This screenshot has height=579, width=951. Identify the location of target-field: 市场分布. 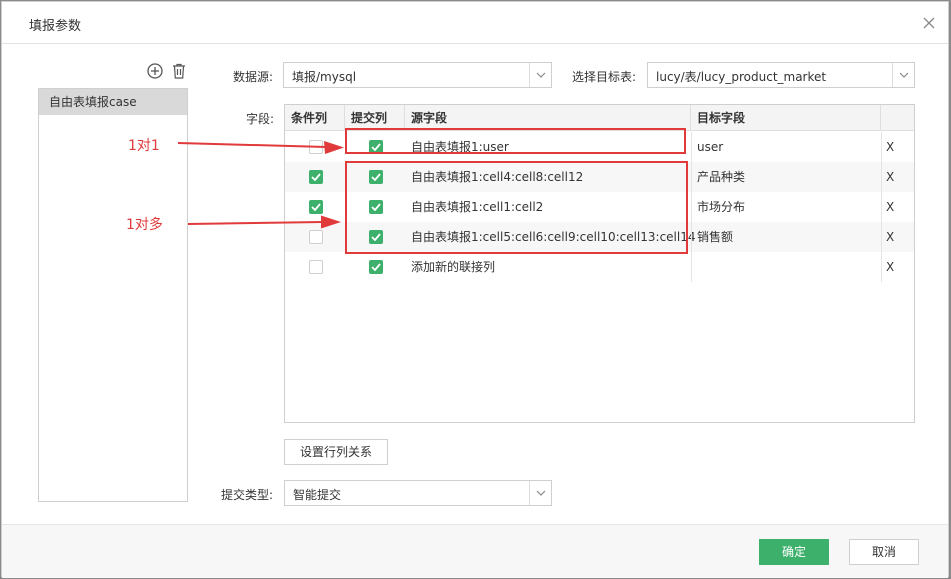
(721, 207).